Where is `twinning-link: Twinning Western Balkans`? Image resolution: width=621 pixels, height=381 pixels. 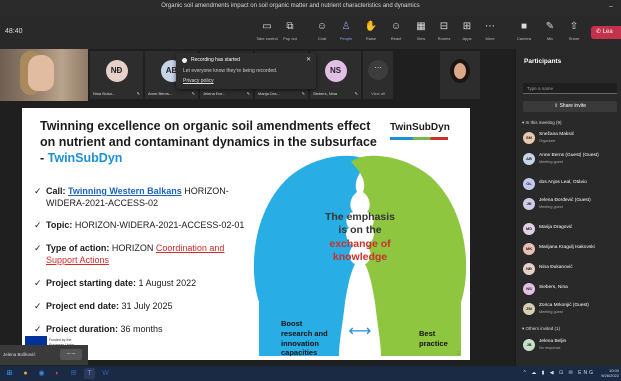
twinning-link: Twinning Western Balkans is located at coordinates (125, 191).